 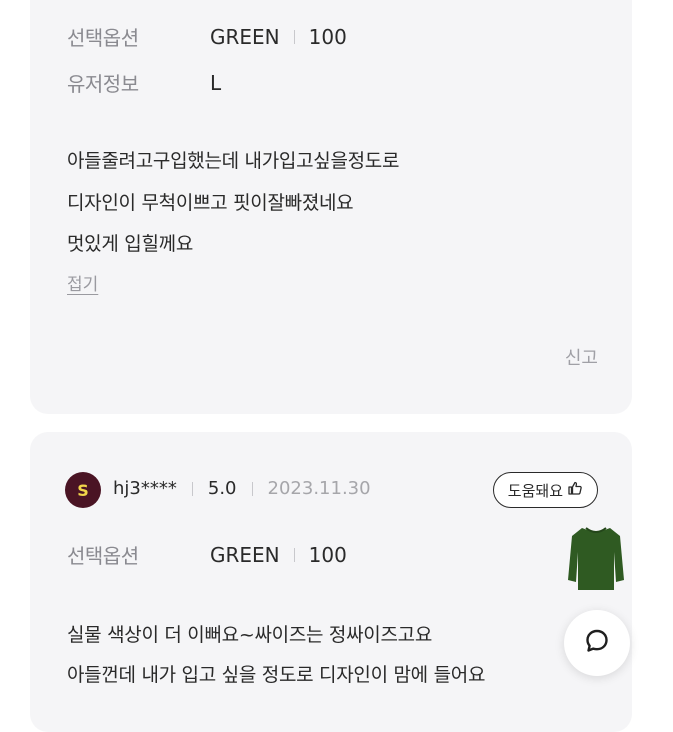 I want to click on review-text-line: 실물 색상이 더 이뻐요~싸이즈는 정싸이즈고요, so click(x=249, y=635).